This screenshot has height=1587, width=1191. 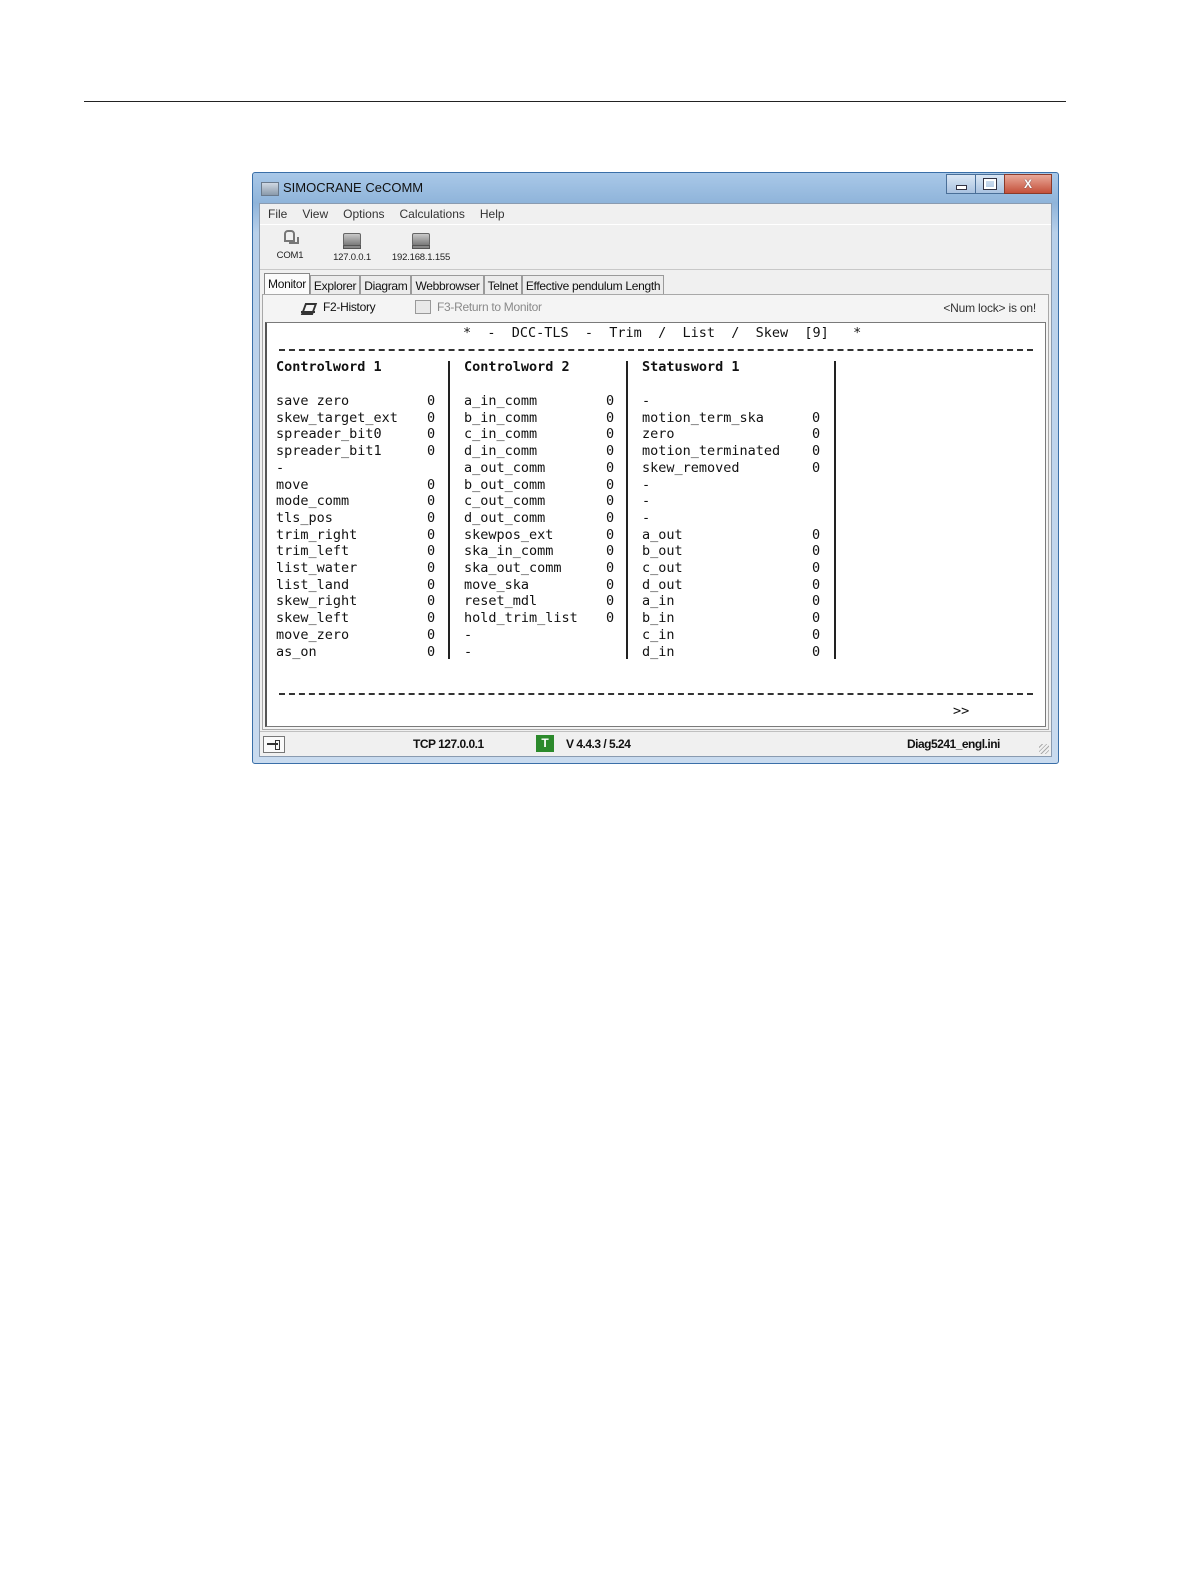 I want to click on cw2-signal: a_out_comm, so click(x=505, y=467).